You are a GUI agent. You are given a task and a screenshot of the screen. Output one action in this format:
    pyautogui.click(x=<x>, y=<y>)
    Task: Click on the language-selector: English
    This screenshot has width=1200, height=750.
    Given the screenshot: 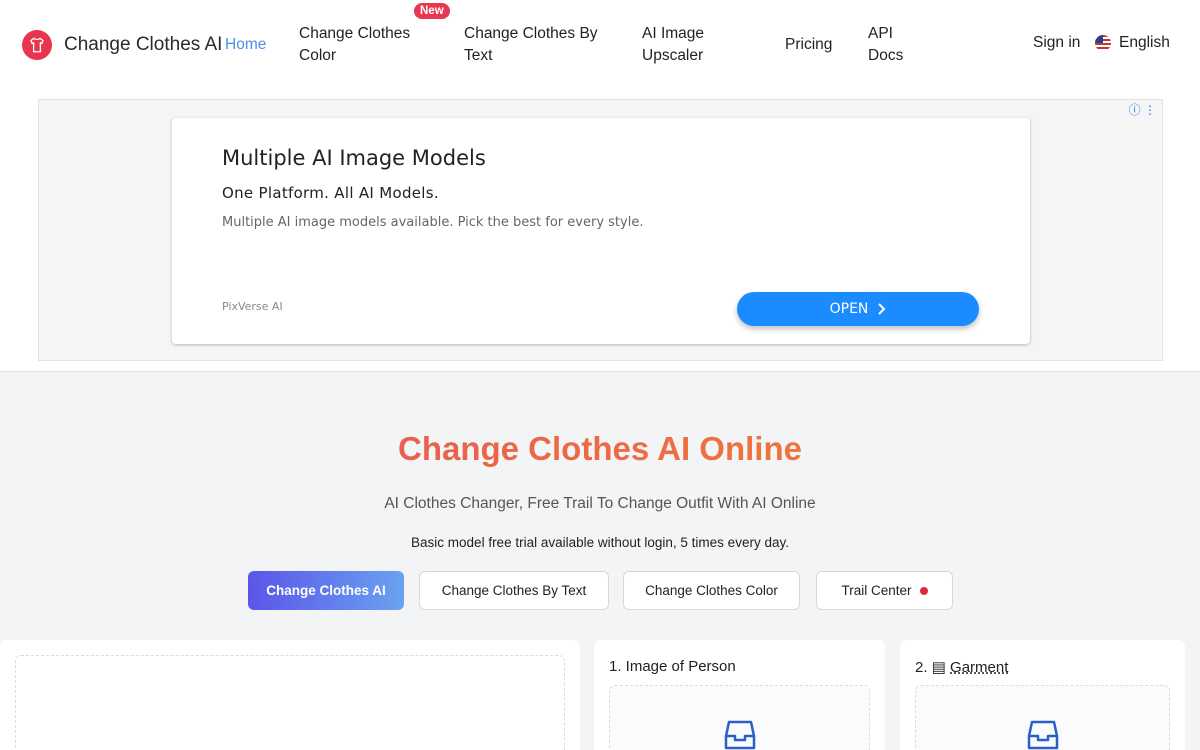 What is the action you would take?
    pyautogui.click(x=1132, y=43)
    